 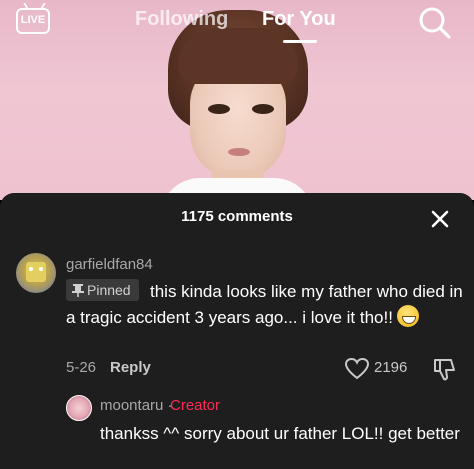 I want to click on avatar-character, so click(x=36, y=272).